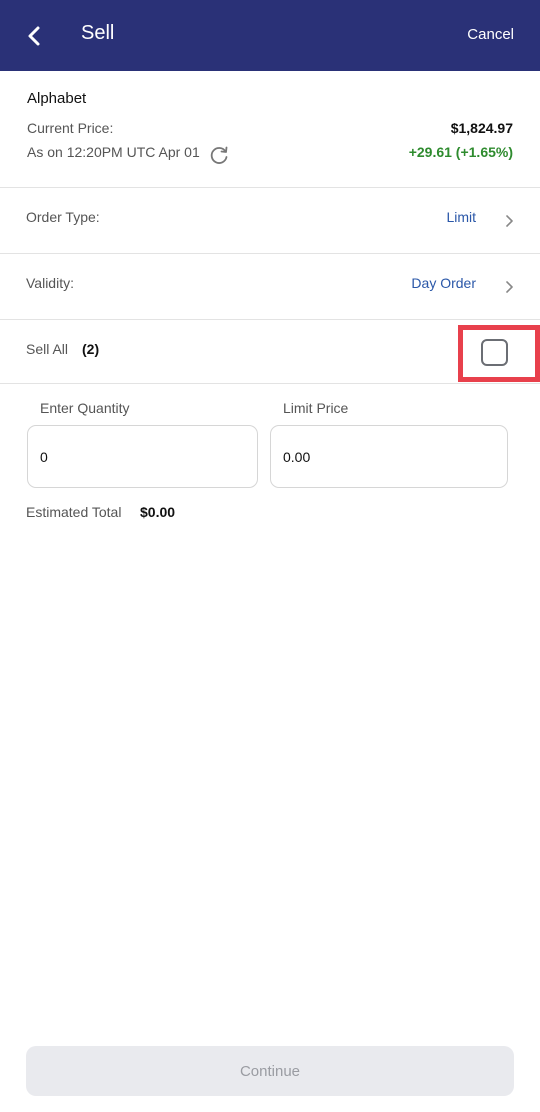 The image size is (540, 1112). What do you see at coordinates (461, 217) in the screenshot?
I see `order-type-value: Limit` at bounding box center [461, 217].